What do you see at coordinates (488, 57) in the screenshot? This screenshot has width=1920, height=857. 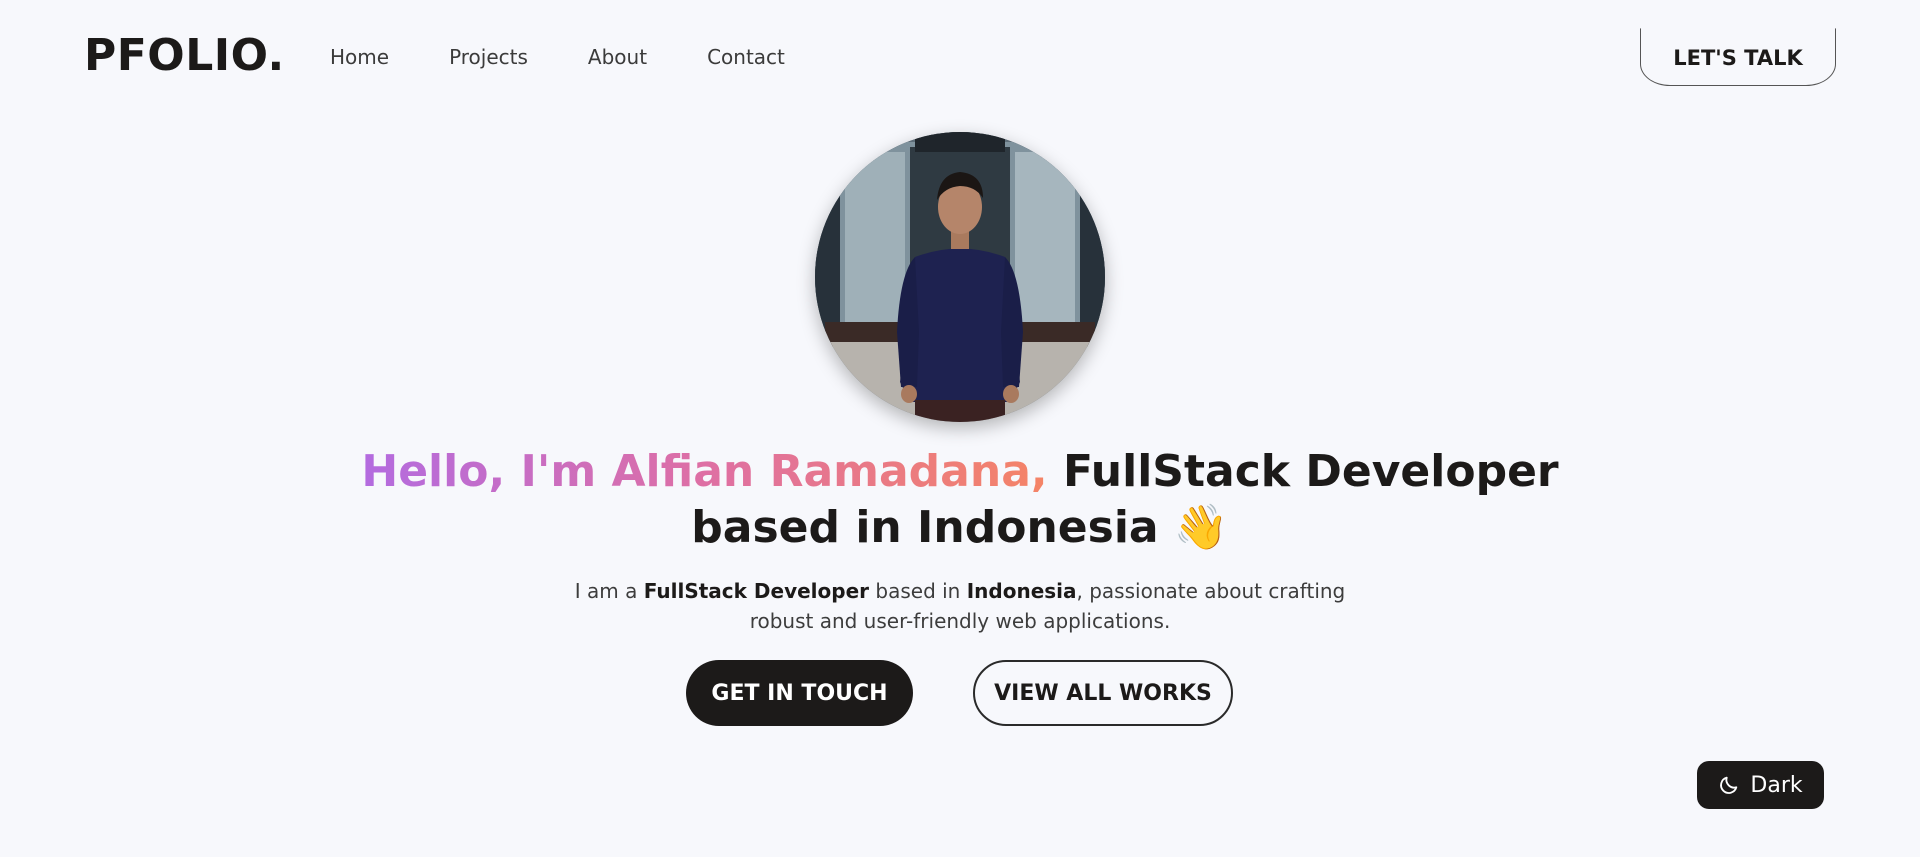 I see `nav-link-projects: Projects` at bounding box center [488, 57].